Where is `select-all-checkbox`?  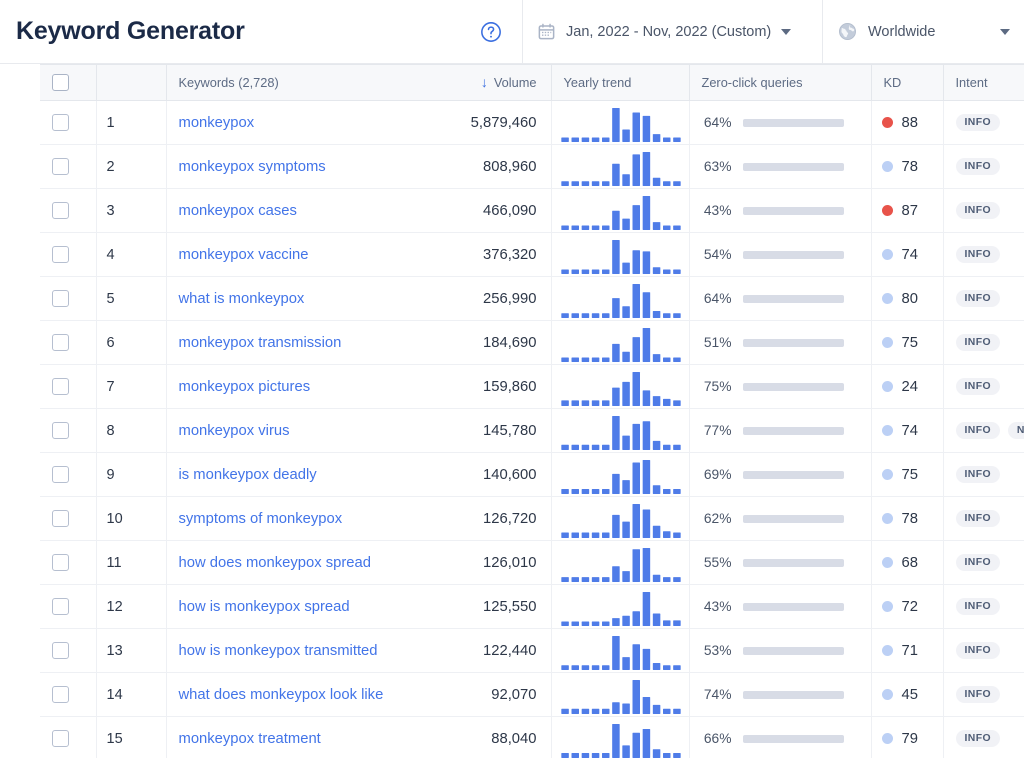
select-all-checkbox is located at coordinates (60, 82).